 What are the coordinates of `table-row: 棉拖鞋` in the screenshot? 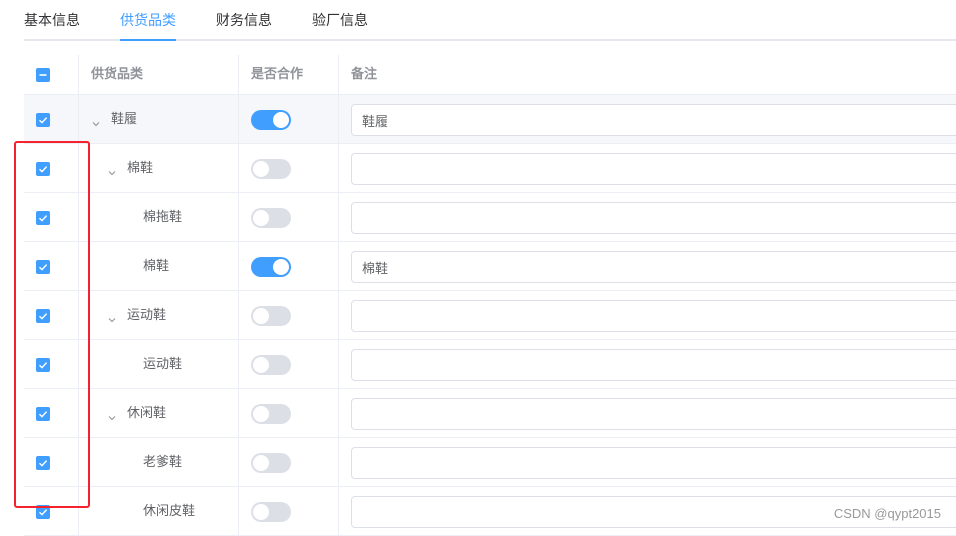 It's located at (490, 217).